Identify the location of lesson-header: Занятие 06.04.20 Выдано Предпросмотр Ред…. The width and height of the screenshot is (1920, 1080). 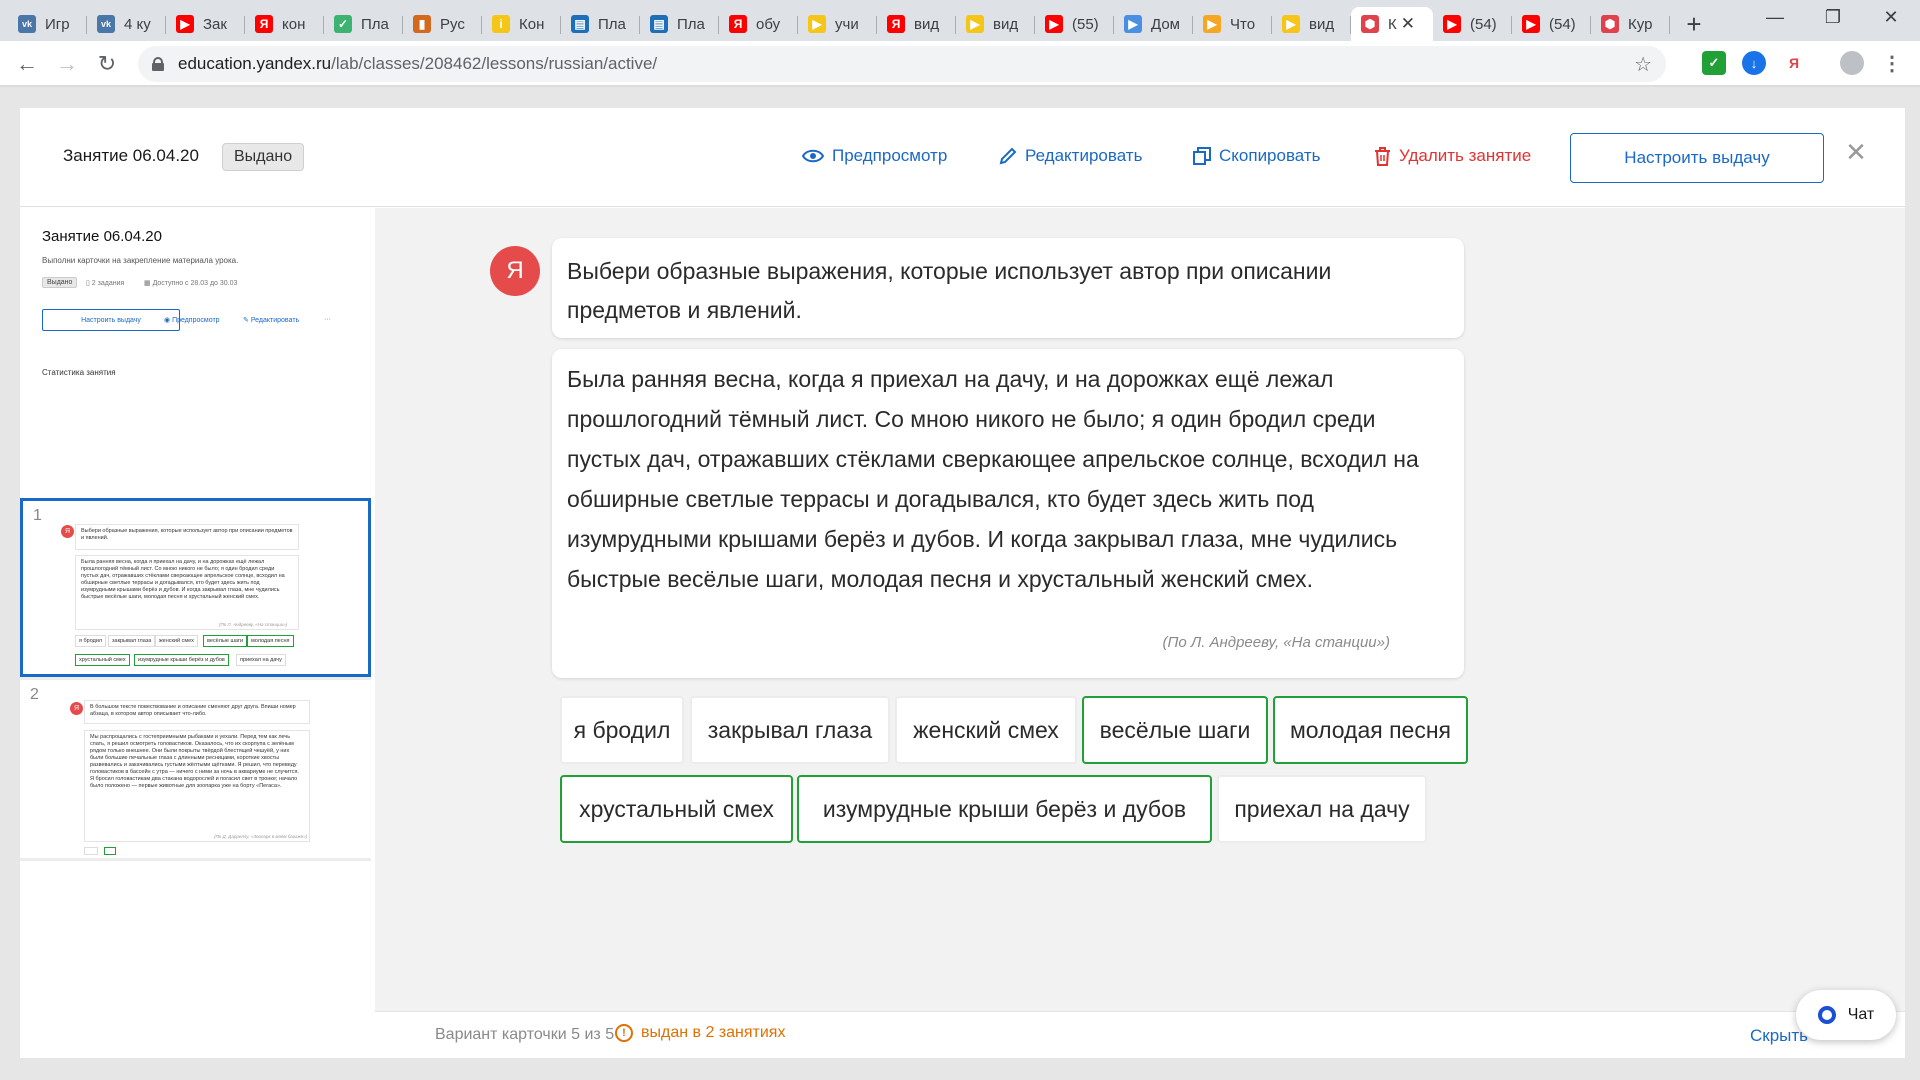
(962, 157).